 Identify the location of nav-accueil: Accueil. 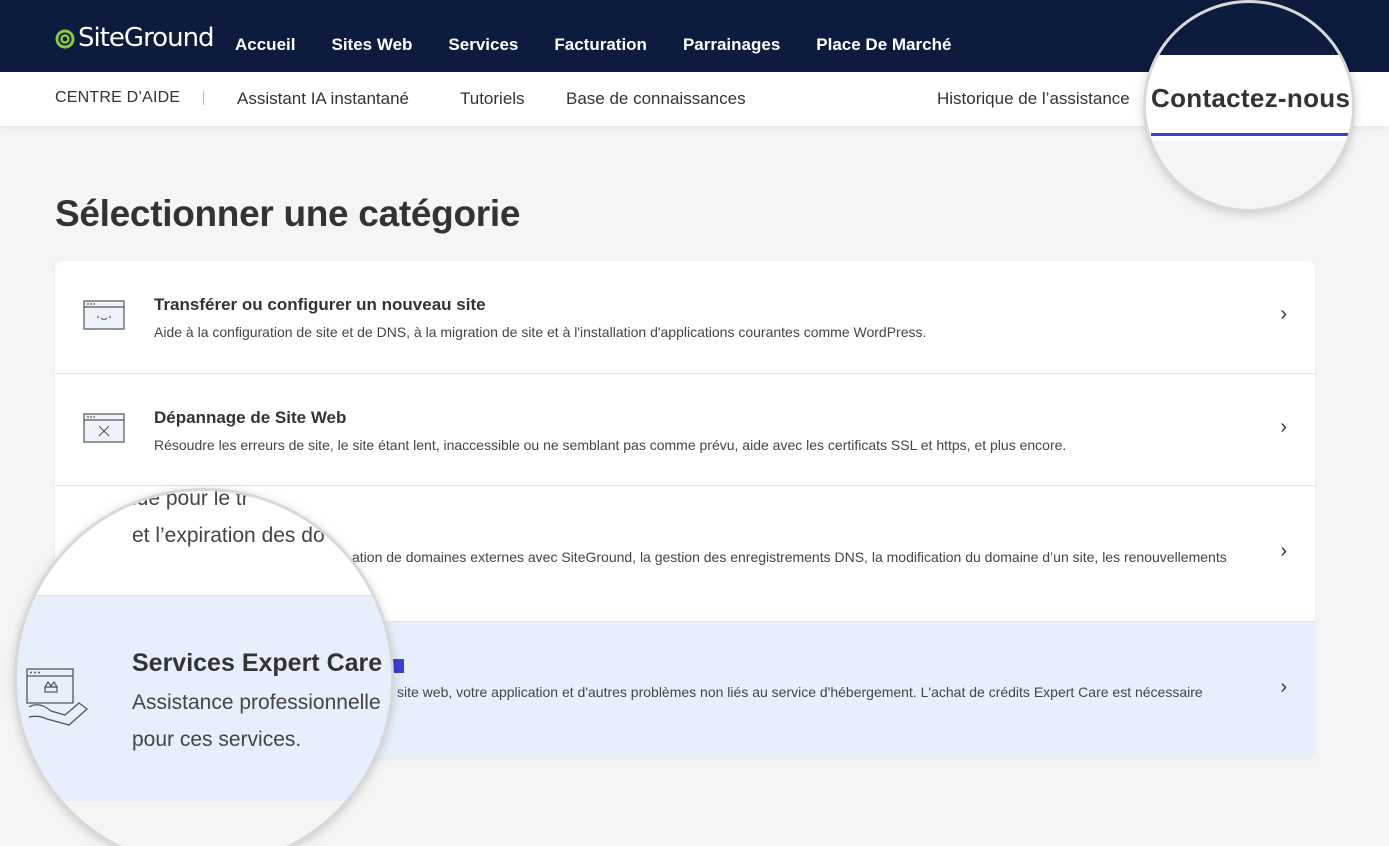
(265, 45).